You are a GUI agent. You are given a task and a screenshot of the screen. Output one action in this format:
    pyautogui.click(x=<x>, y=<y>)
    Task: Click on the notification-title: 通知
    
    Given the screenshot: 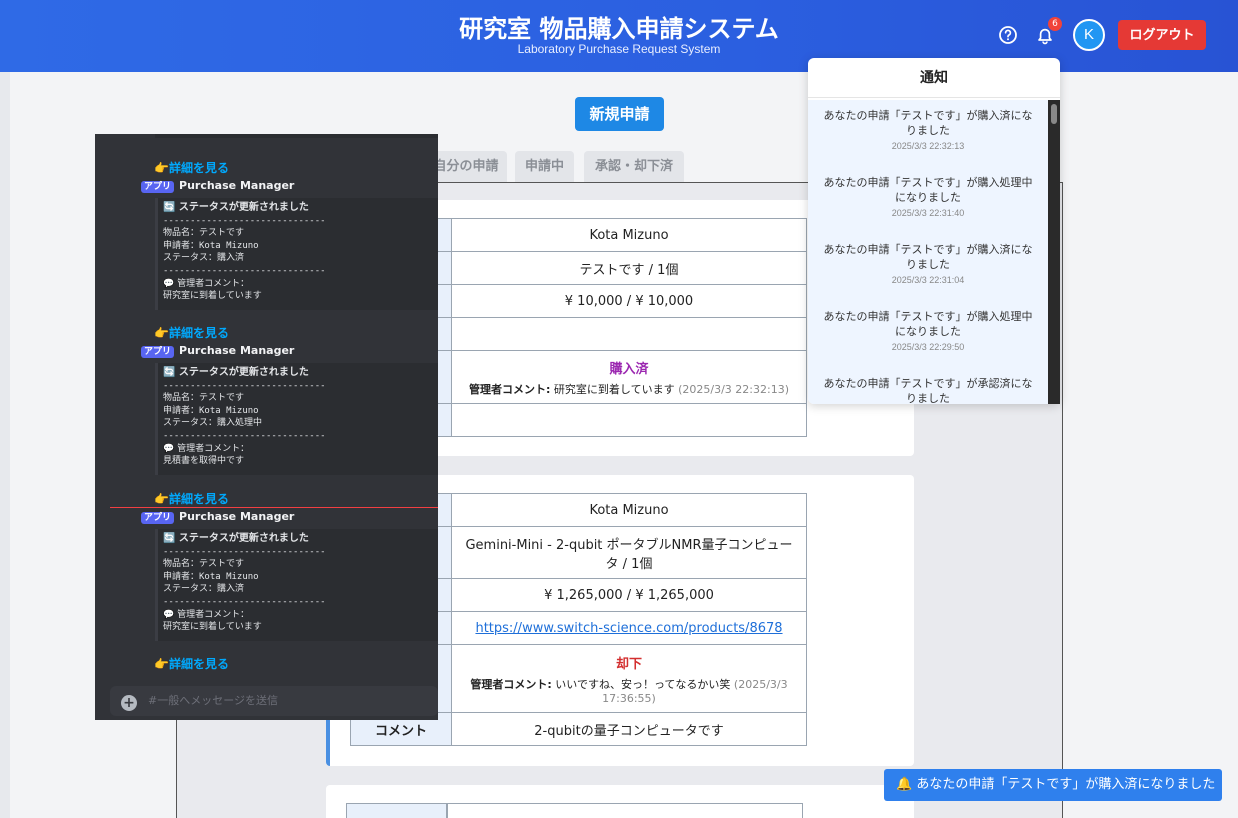 What is the action you would take?
    pyautogui.click(x=934, y=78)
    